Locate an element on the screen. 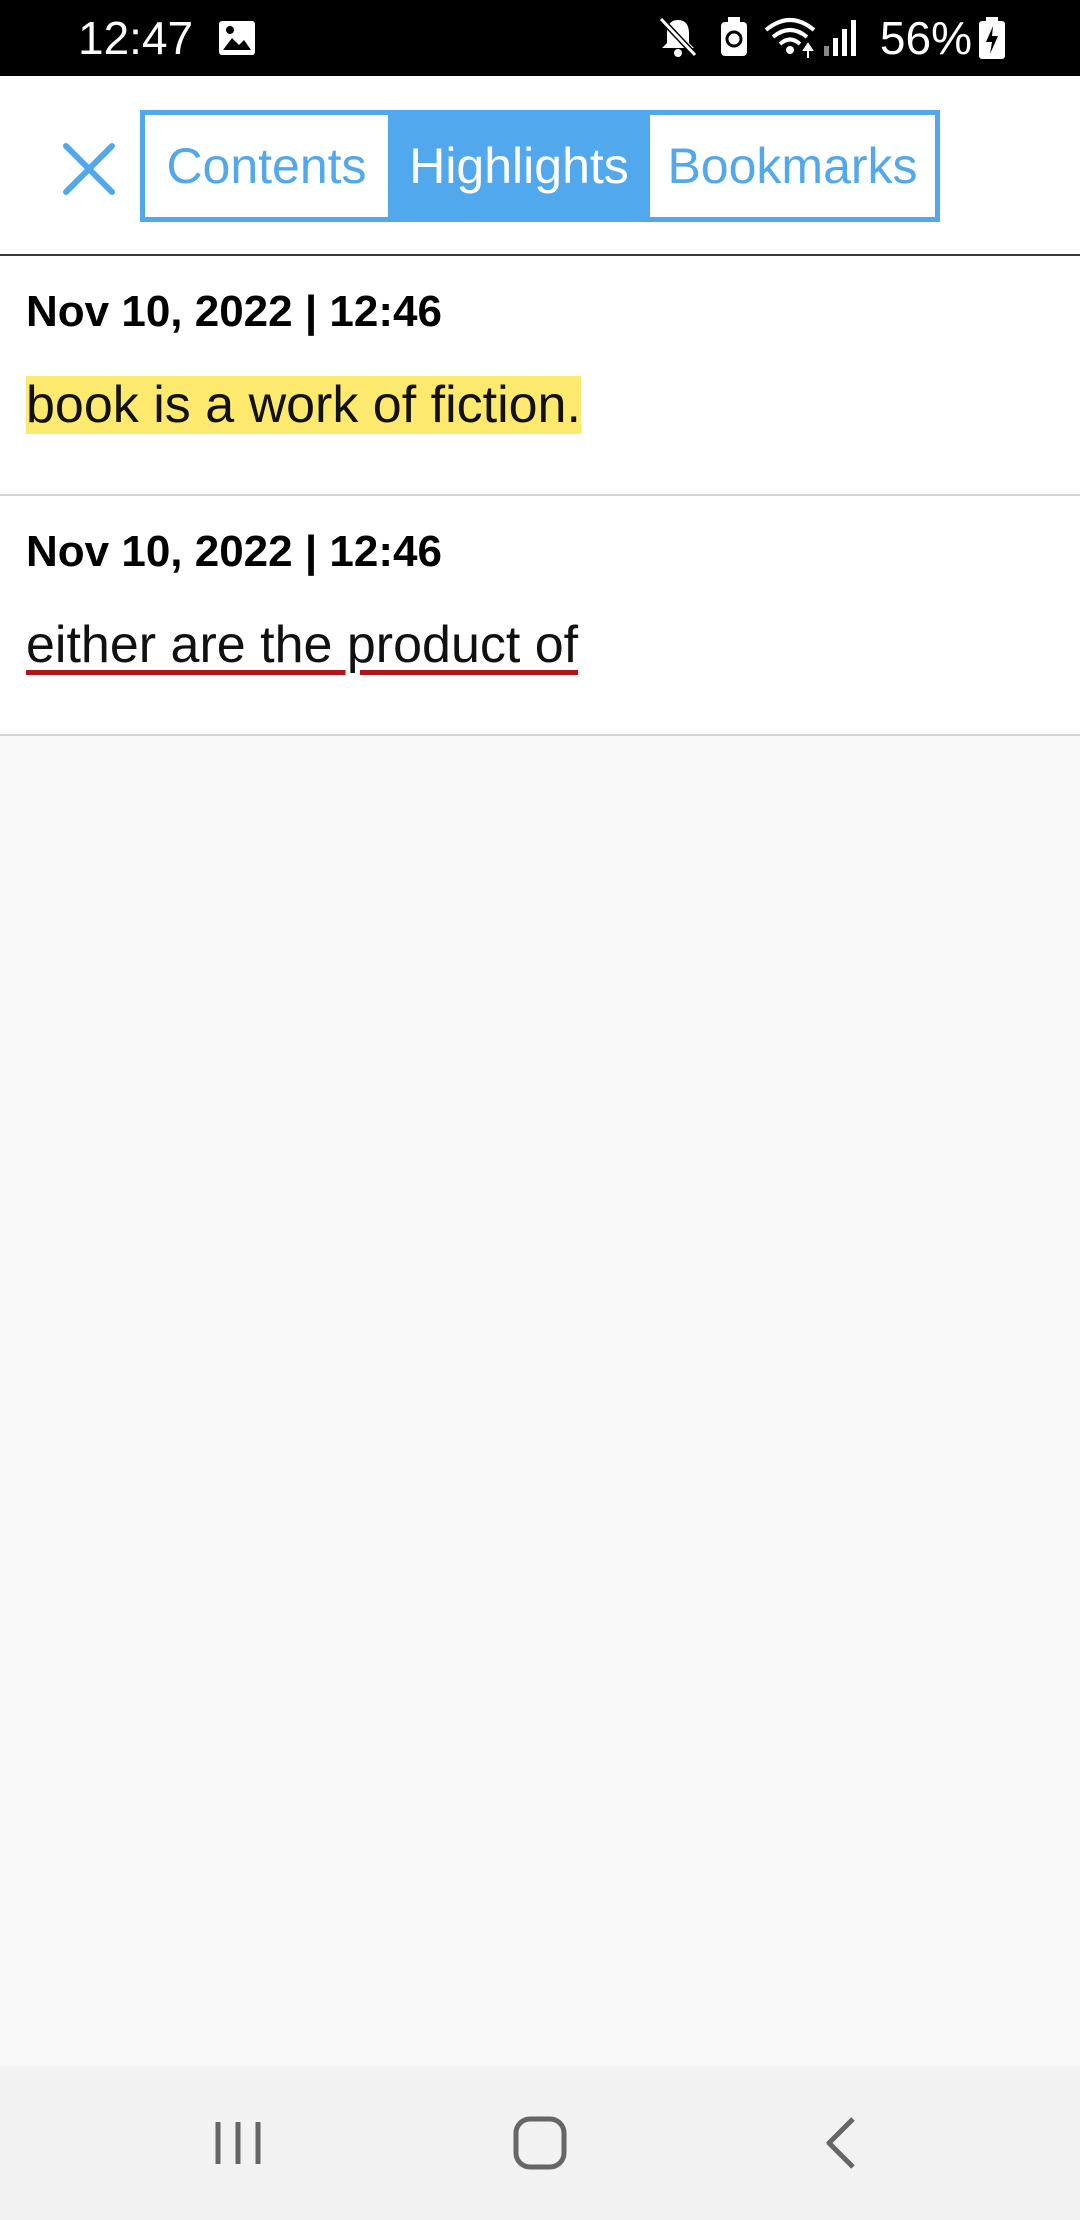  highlight-text: either are the product of is located at coordinates (302, 645).